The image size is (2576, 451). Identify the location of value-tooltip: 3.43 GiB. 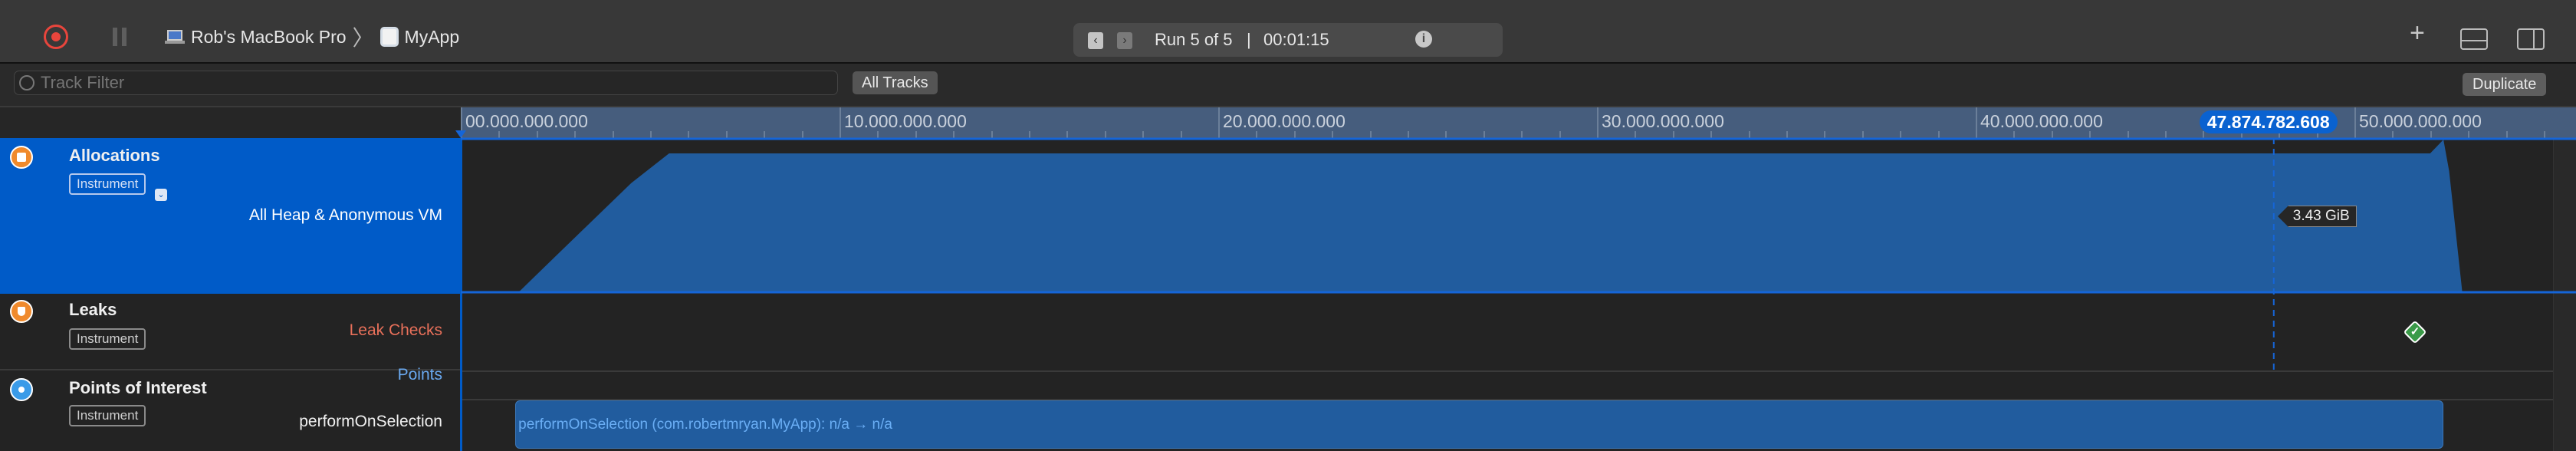
(2322, 216).